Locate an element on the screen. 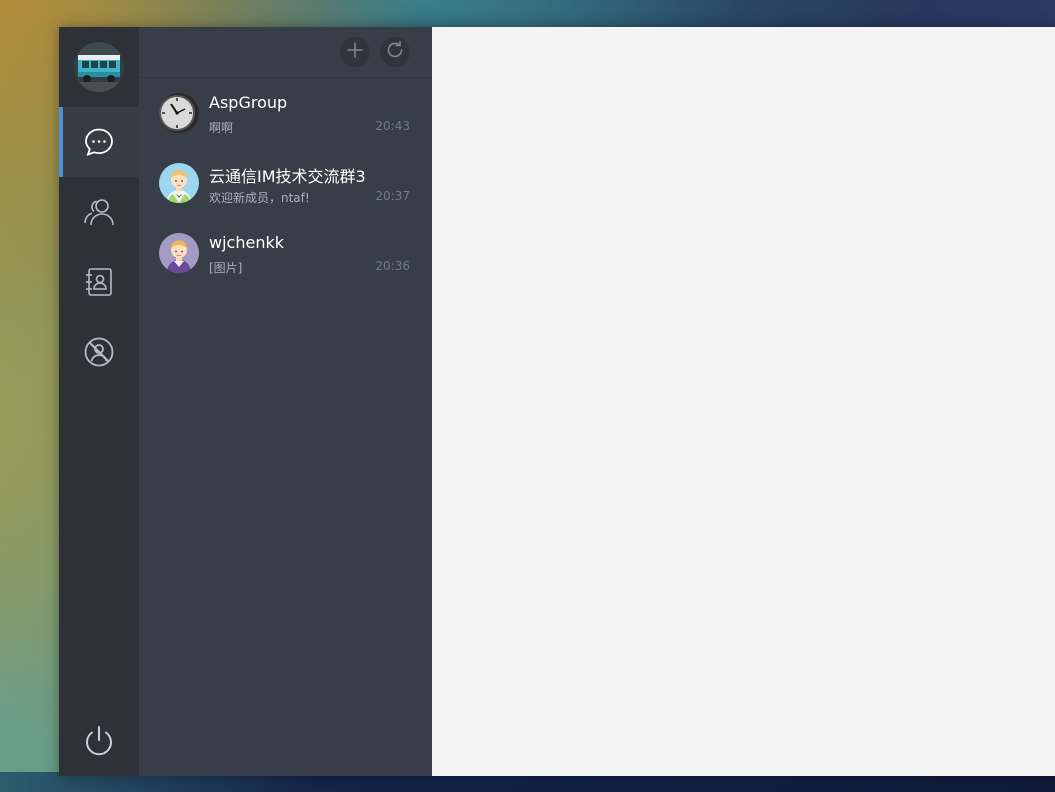 The image size is (1055, 792). session-last-message: 啊啊 is located at coordinates (221, 128).